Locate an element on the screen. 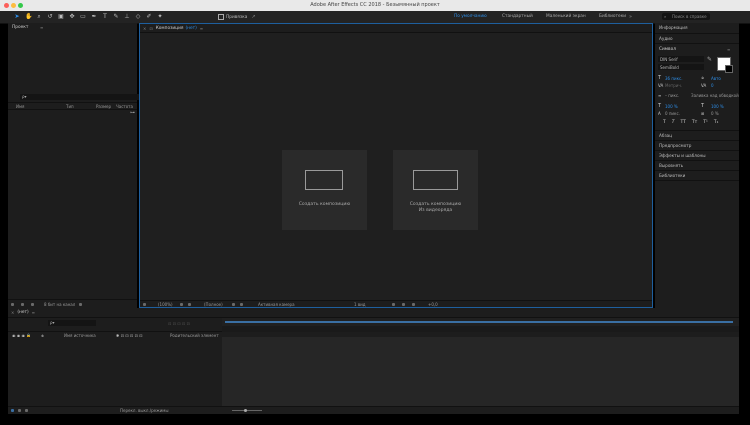 This screenshot has width=750, height=425. mask-tool-icon: ▭ is located at coordinates (83, 17).